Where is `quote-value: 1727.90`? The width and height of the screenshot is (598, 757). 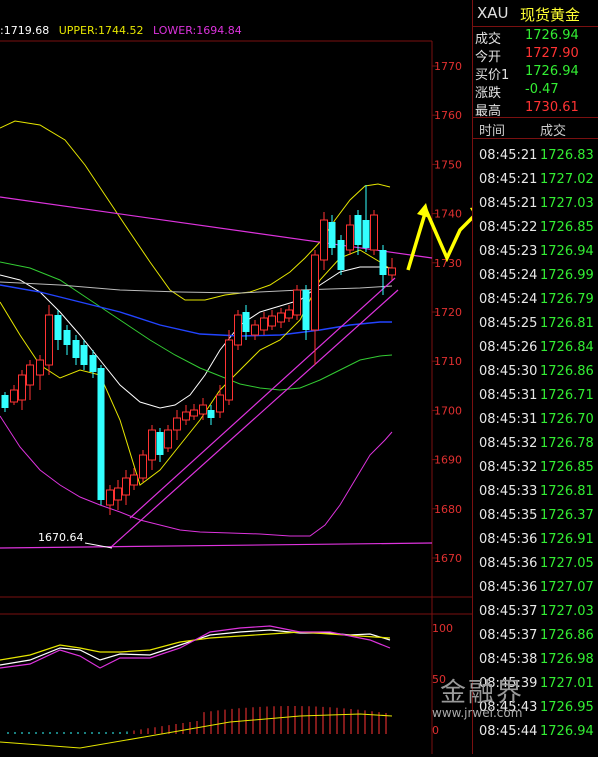 quote-value: 1727.90 is located at coordinates (552, 53).